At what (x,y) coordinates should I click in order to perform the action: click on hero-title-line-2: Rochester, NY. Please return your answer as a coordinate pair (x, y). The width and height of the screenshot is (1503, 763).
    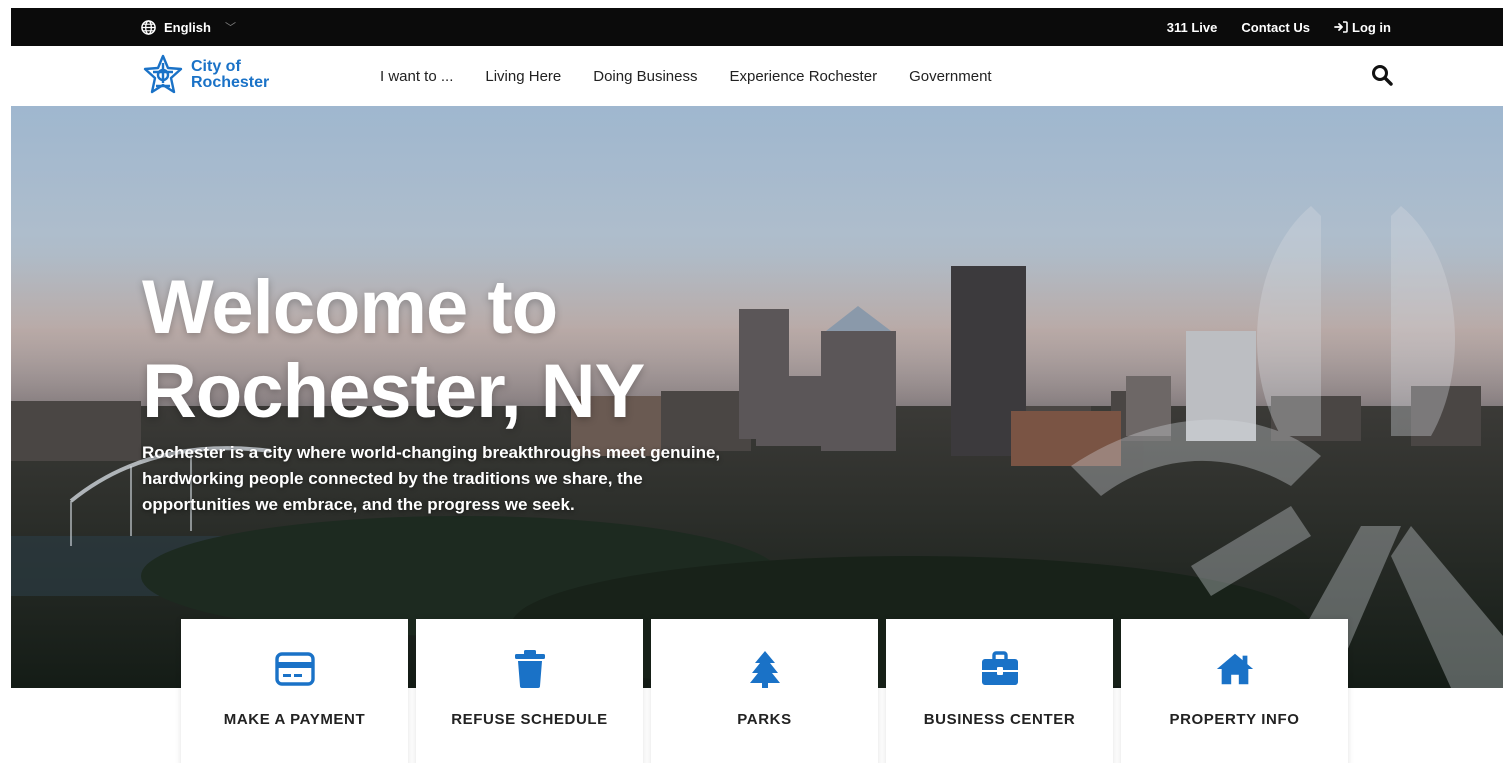
    Looking at the image, I should click on (393, 391).